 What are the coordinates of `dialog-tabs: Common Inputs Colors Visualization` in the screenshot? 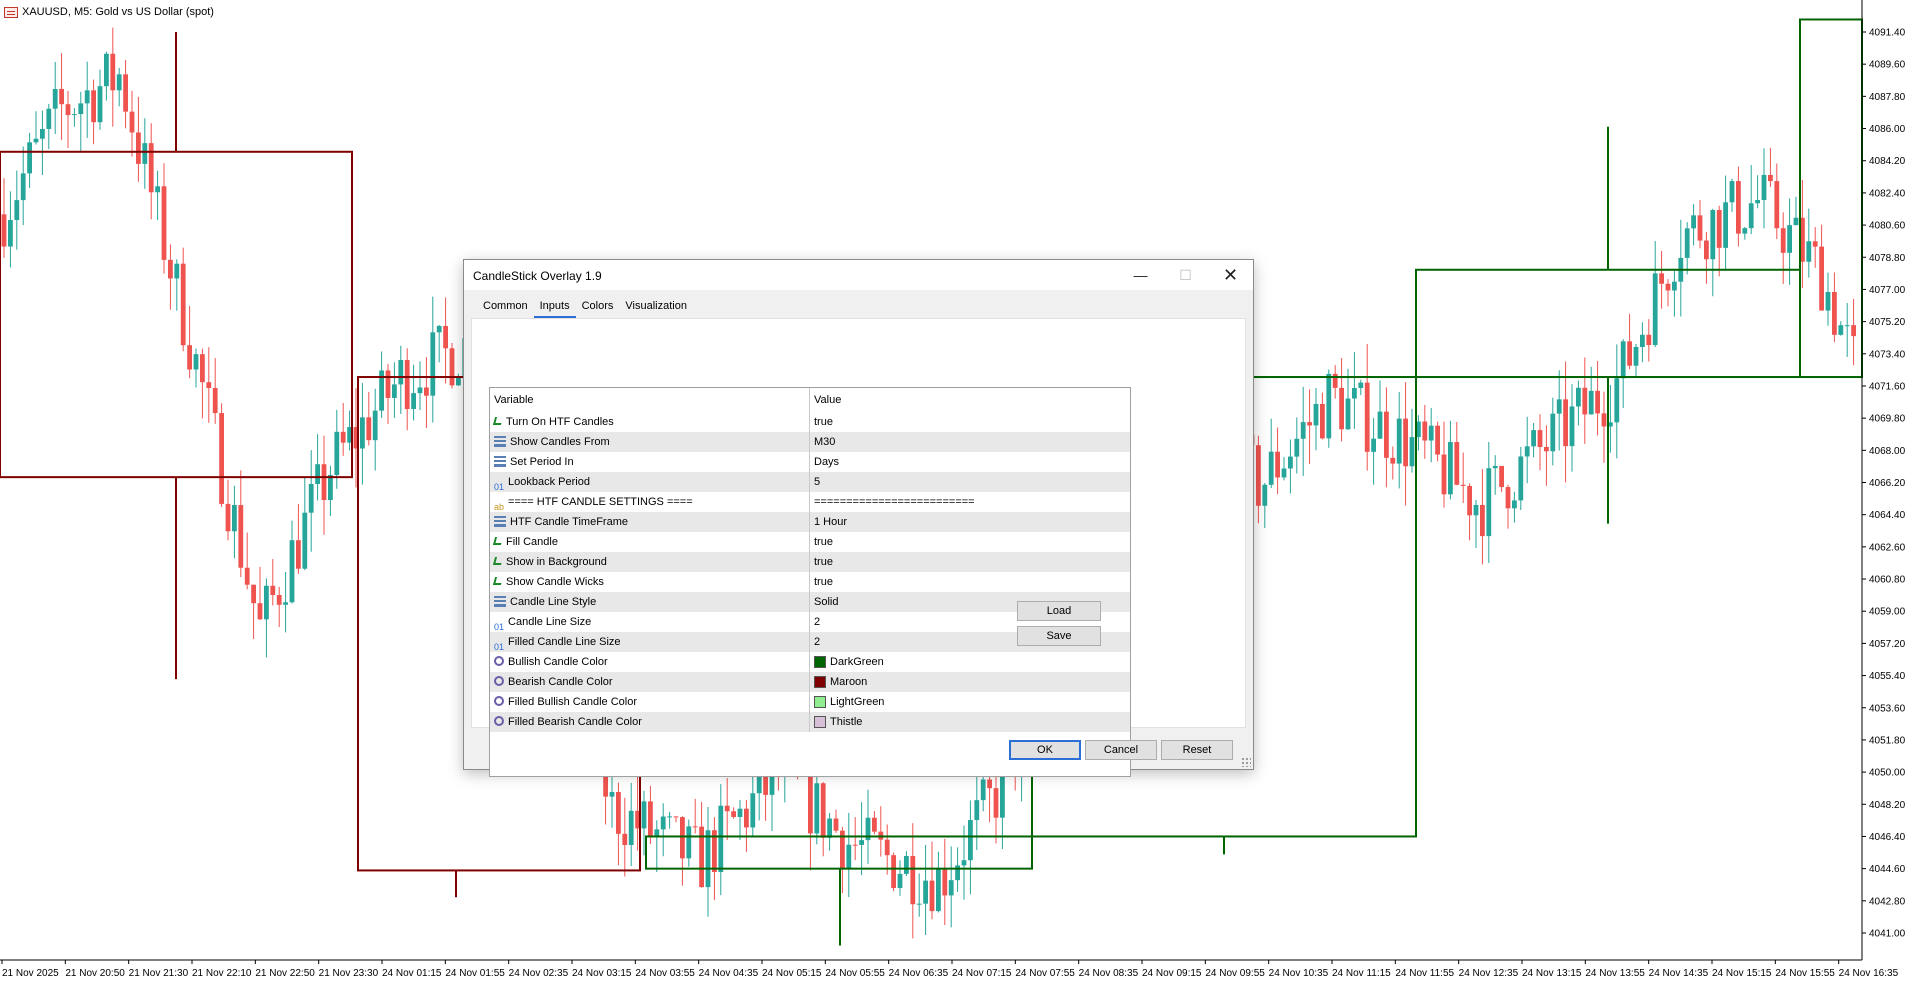 It's located at (585, 307).